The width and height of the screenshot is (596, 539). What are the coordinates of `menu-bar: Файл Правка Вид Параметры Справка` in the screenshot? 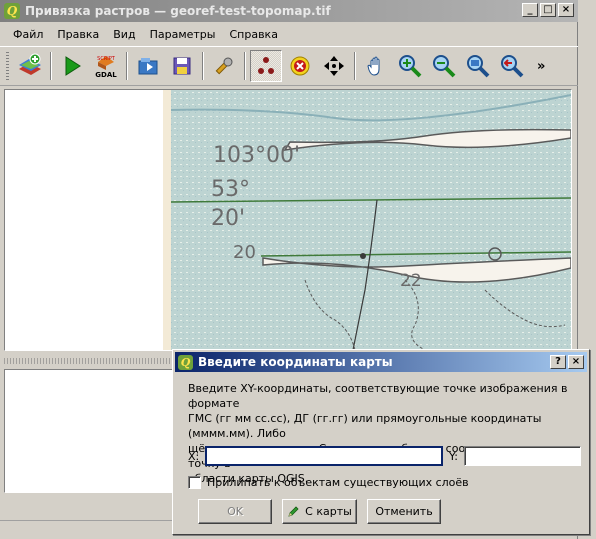 It's located at (289, 34).